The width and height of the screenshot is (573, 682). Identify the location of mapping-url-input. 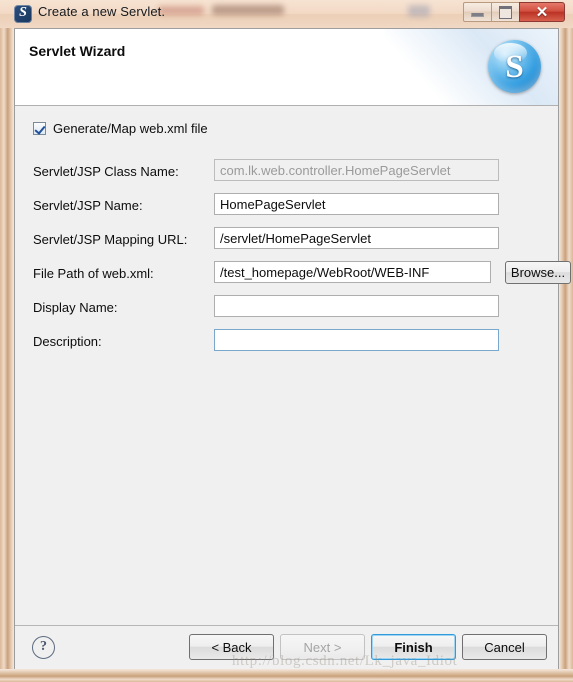
(356, 238).